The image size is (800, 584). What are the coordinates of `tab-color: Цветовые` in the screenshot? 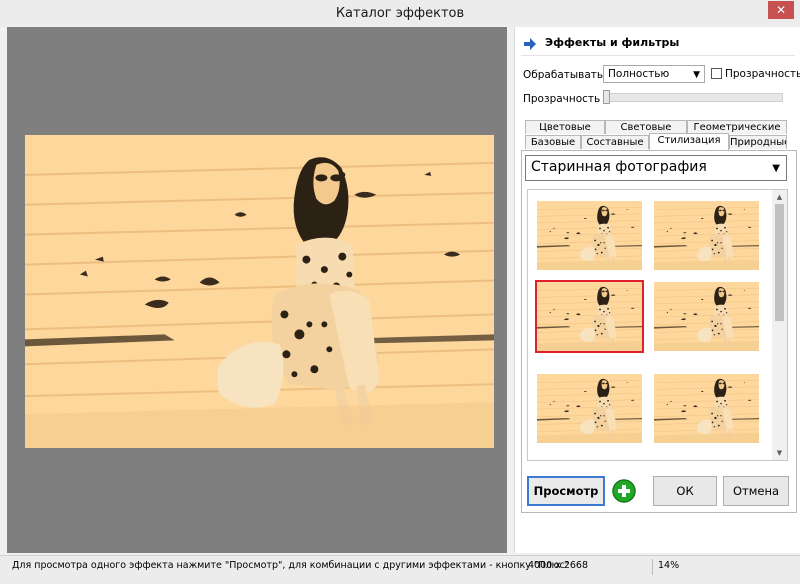 It's located at (565, 127).